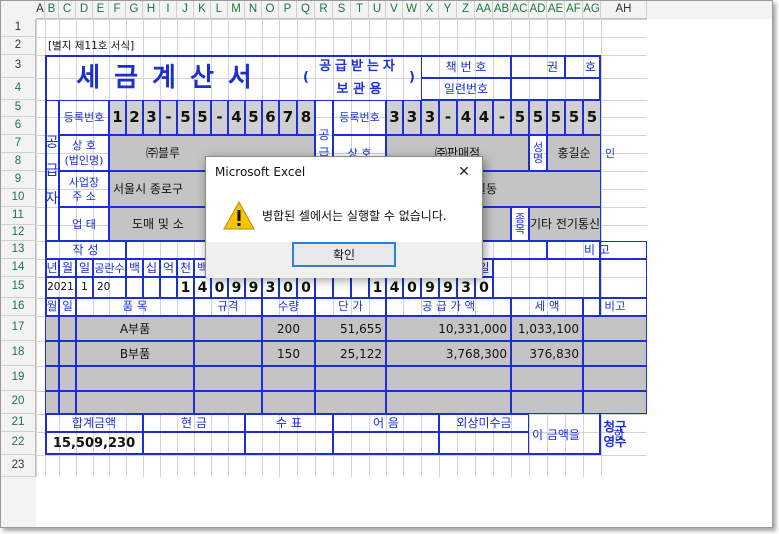 The width and height of the screenshot is (779, 534). I want to click on column-header: L, so click(219, 10).